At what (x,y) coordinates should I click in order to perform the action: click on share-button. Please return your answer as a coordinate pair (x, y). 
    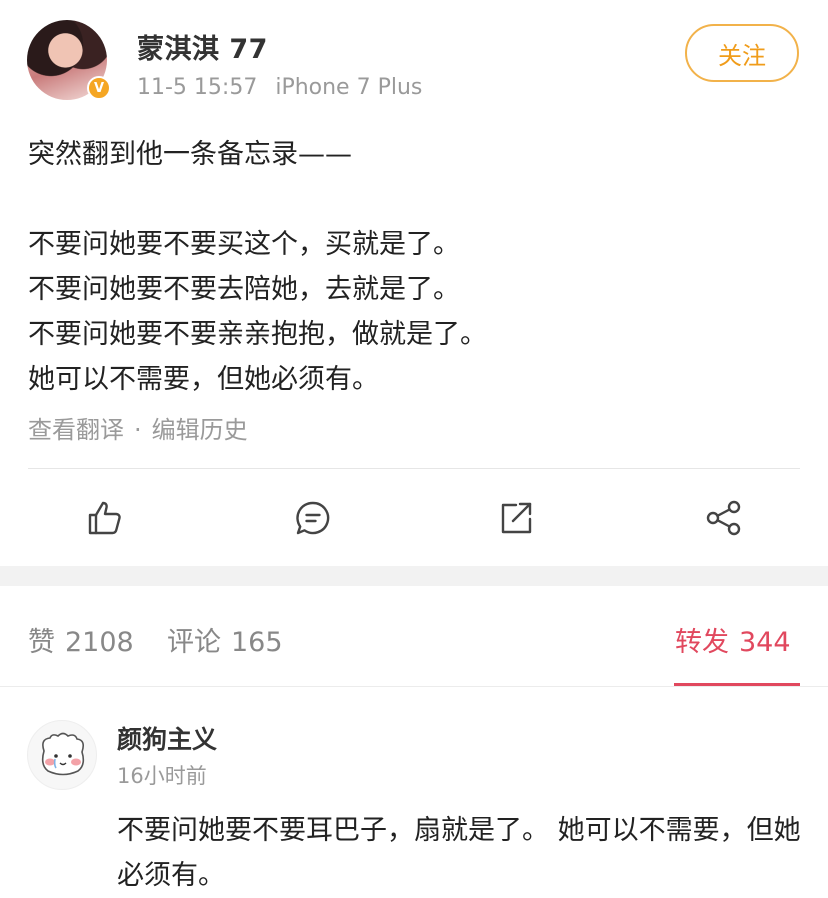
    Looking at the image, I should click on (724, 518).